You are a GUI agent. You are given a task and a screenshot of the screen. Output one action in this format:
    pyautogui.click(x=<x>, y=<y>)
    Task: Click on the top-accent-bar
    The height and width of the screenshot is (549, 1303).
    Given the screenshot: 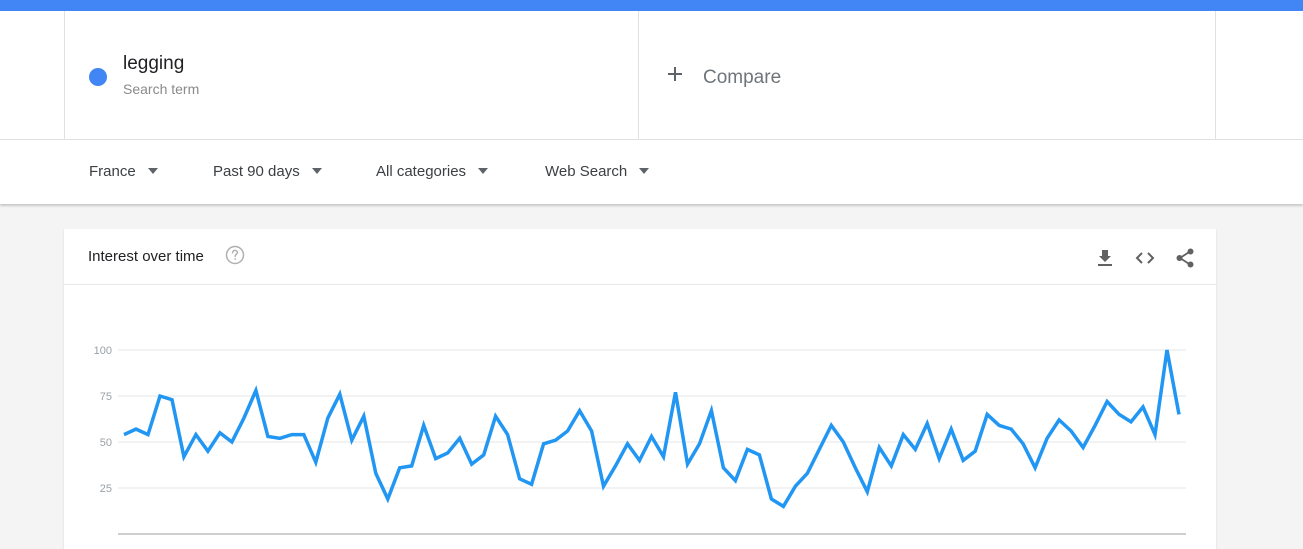 What is the action you would take?
    pyautogui.click(x=651, y=5)
    